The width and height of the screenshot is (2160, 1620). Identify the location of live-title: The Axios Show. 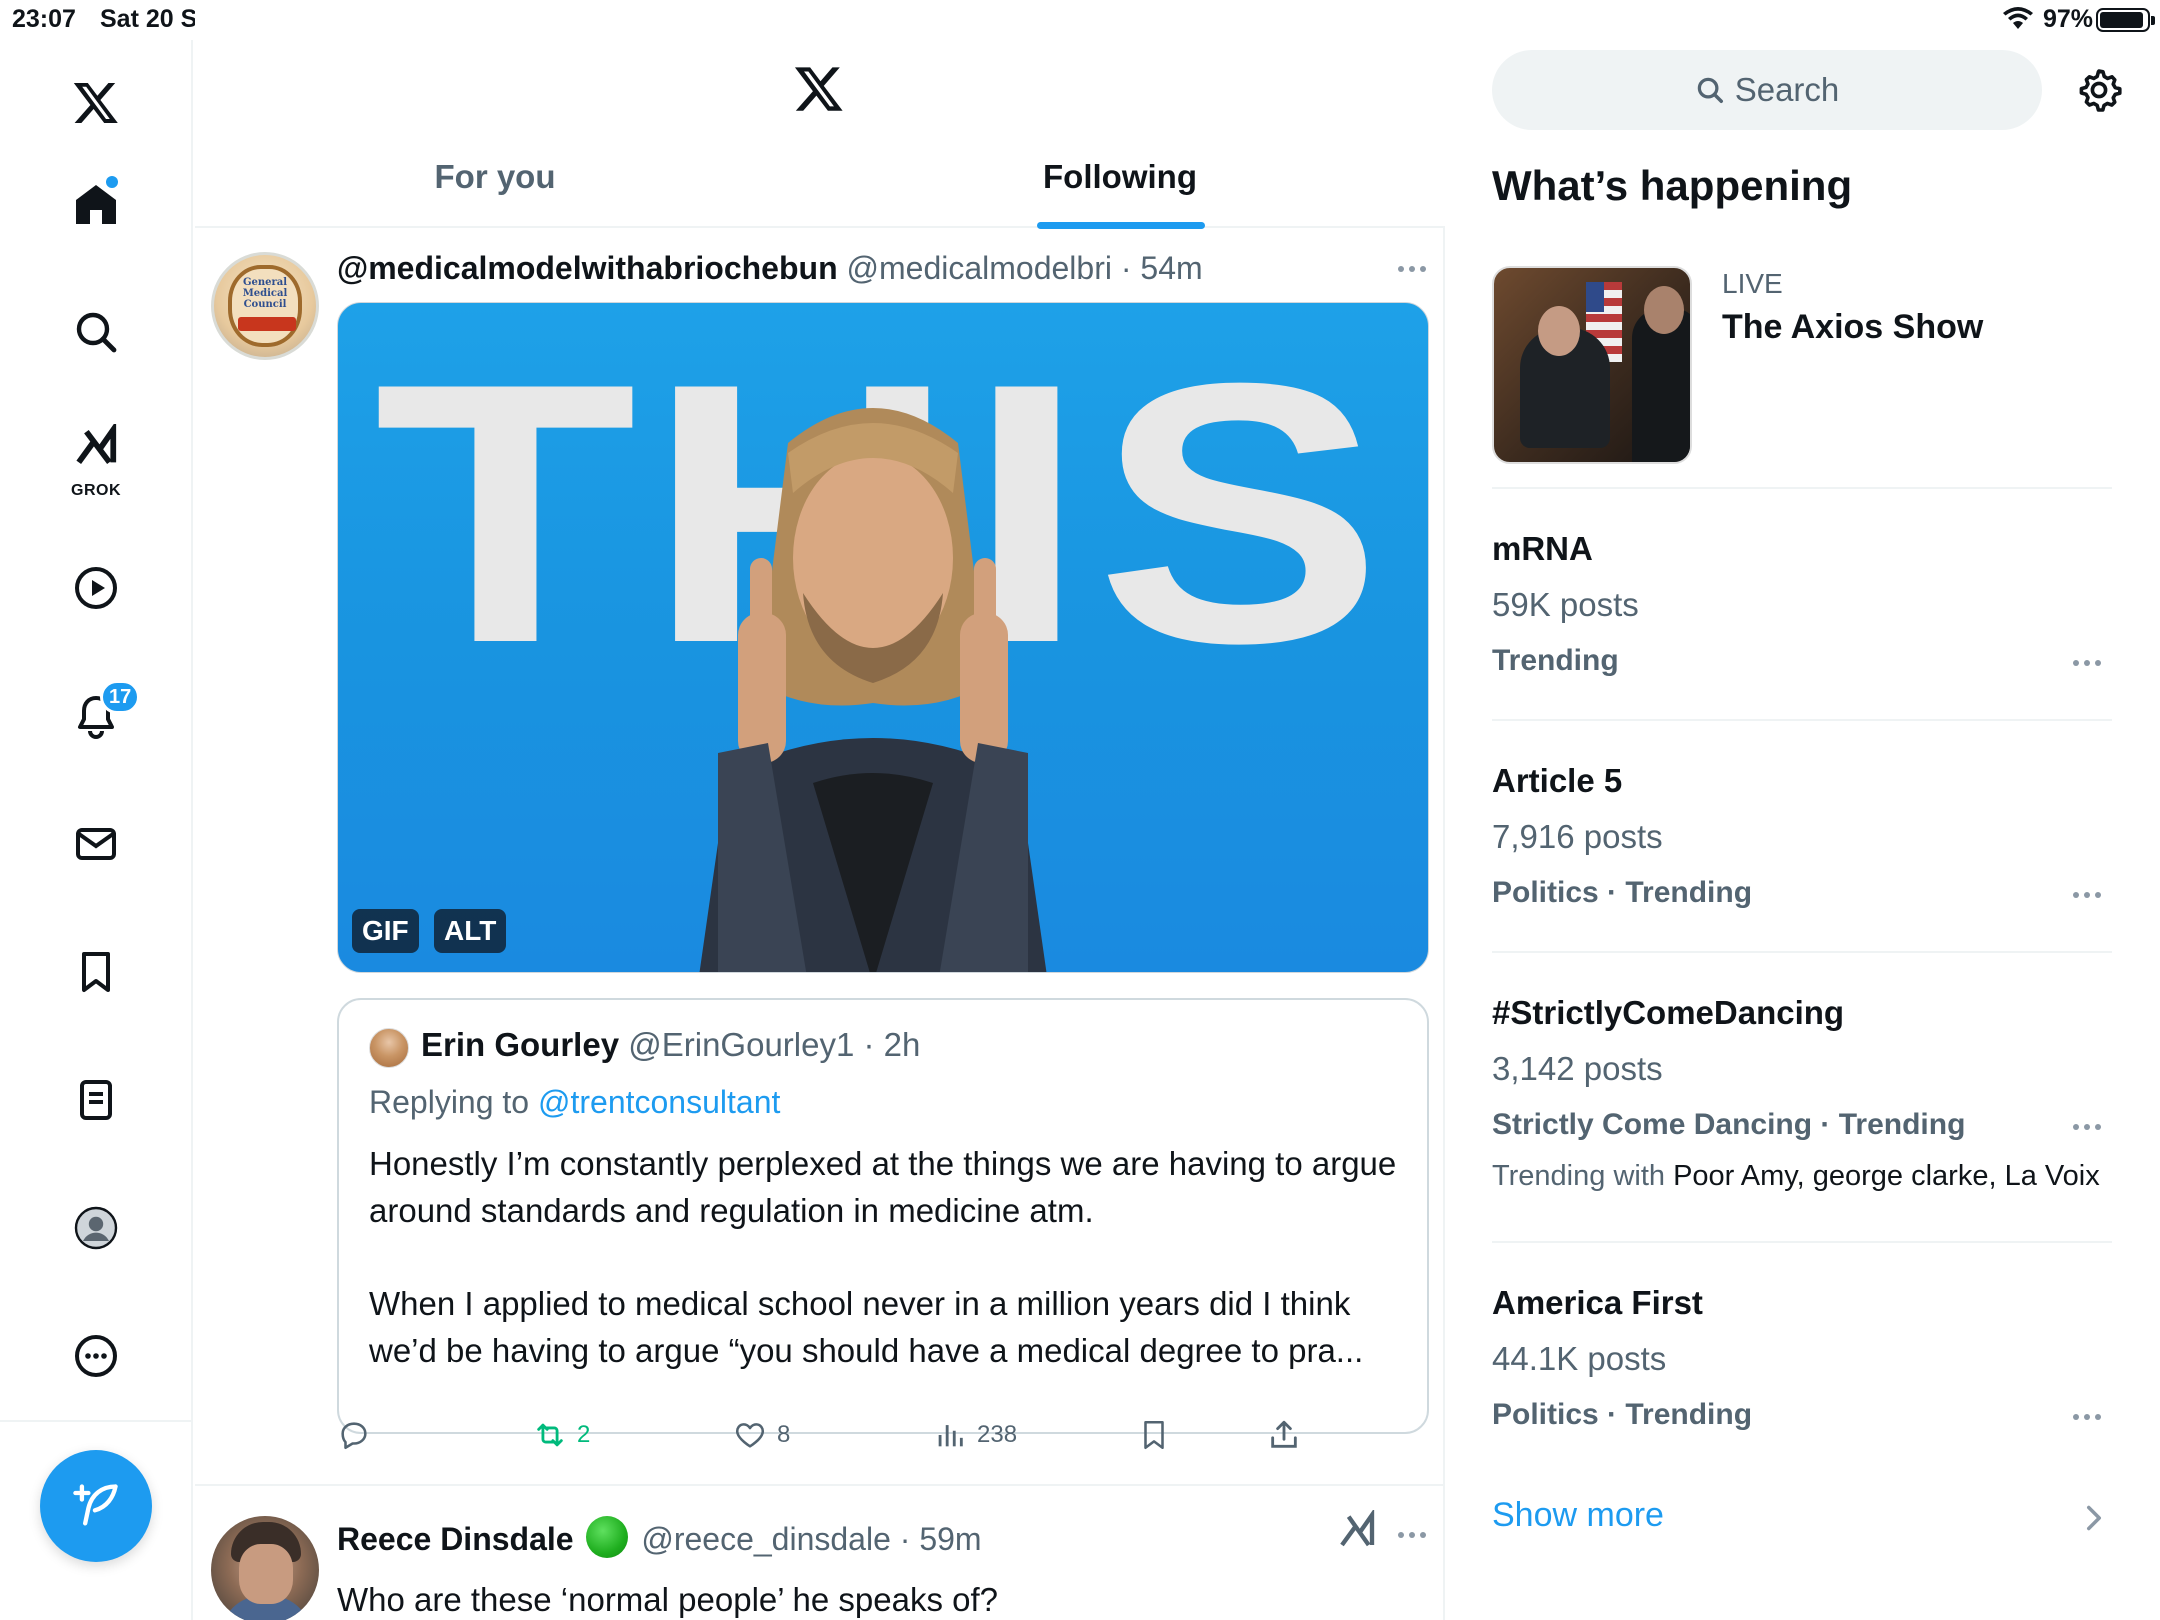
(1852, 327).